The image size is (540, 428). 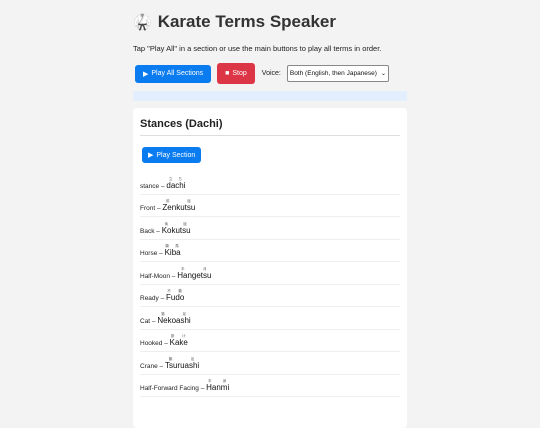 What do you see at coordinates (149, 366) in the screenshot?
I see `term-english: Crane` at bounding box center [149, 366].